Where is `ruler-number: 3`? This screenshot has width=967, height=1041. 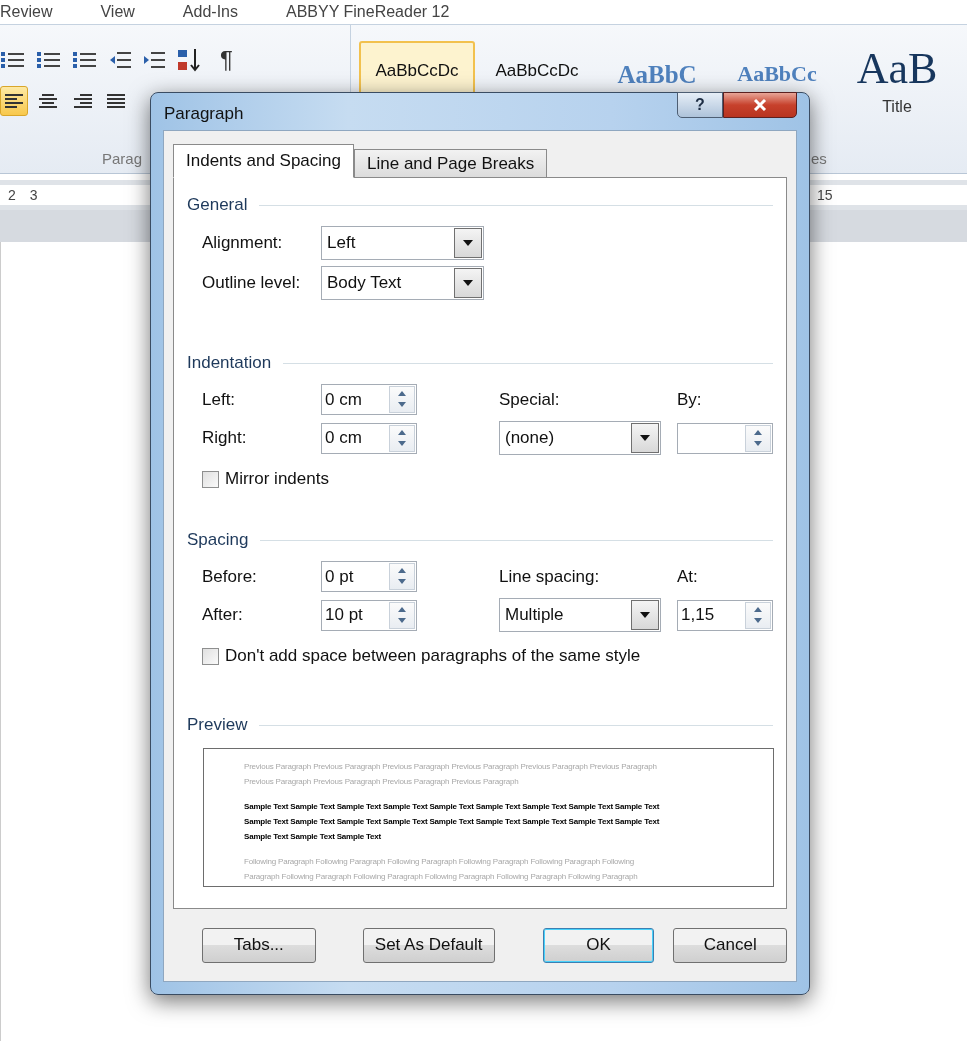
ruler-number: 3 is located at coordinates (33, 195).